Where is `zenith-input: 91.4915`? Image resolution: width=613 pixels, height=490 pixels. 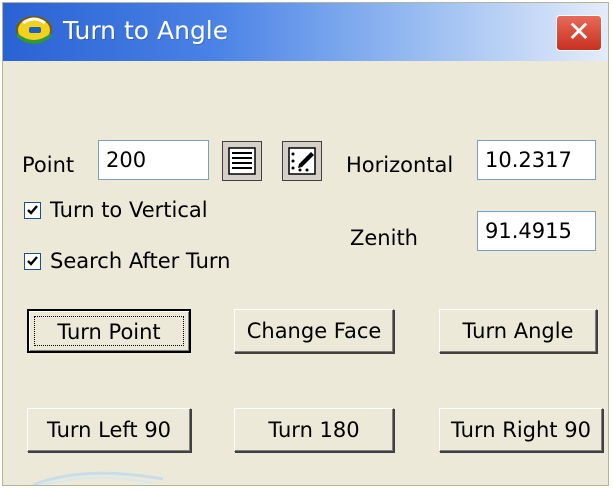 zenith-input: 91.4915 is located at coordinates (536, 231).